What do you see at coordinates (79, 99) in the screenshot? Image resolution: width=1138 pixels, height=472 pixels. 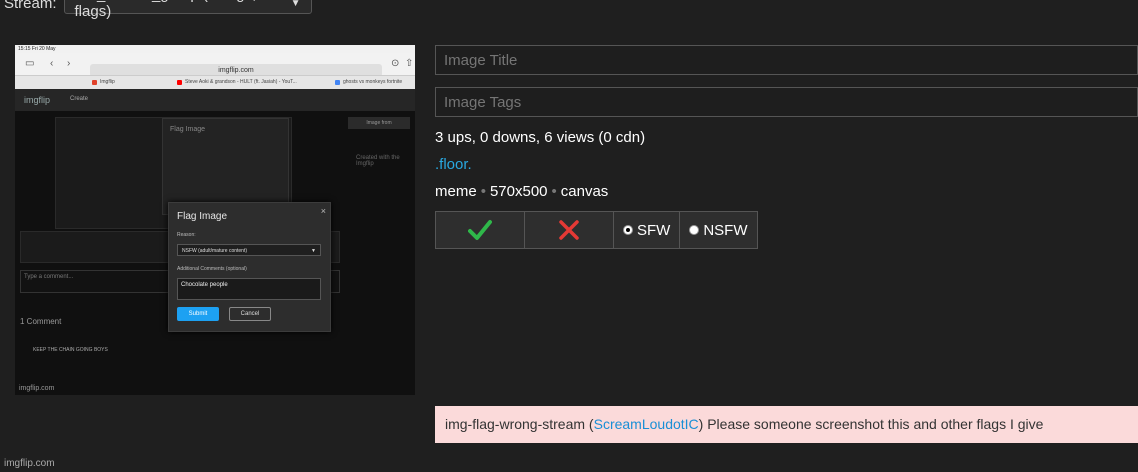 I see `nav-create: Create` at bounding box center [79, 99].